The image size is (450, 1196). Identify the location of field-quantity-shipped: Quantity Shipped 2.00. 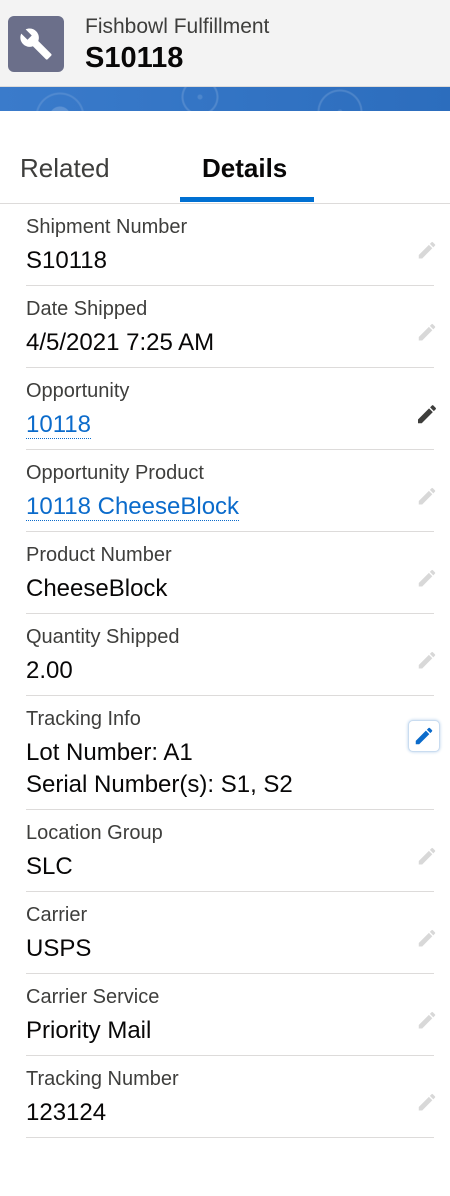
(231, 655).